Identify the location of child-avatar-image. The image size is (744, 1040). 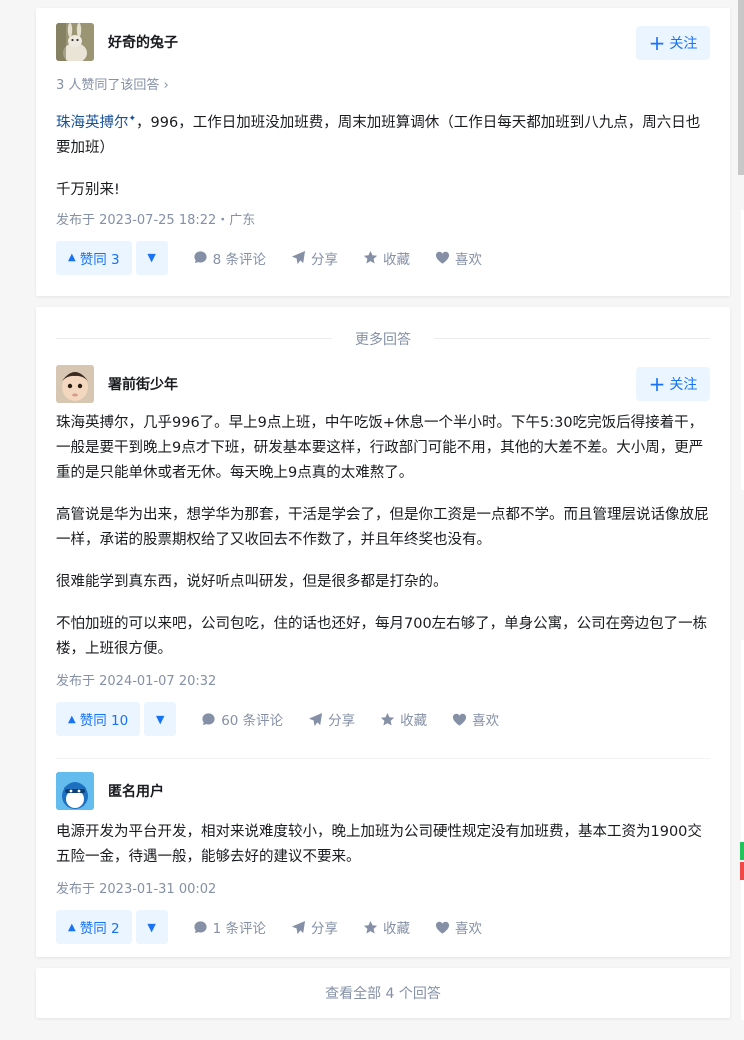
(75, 384).